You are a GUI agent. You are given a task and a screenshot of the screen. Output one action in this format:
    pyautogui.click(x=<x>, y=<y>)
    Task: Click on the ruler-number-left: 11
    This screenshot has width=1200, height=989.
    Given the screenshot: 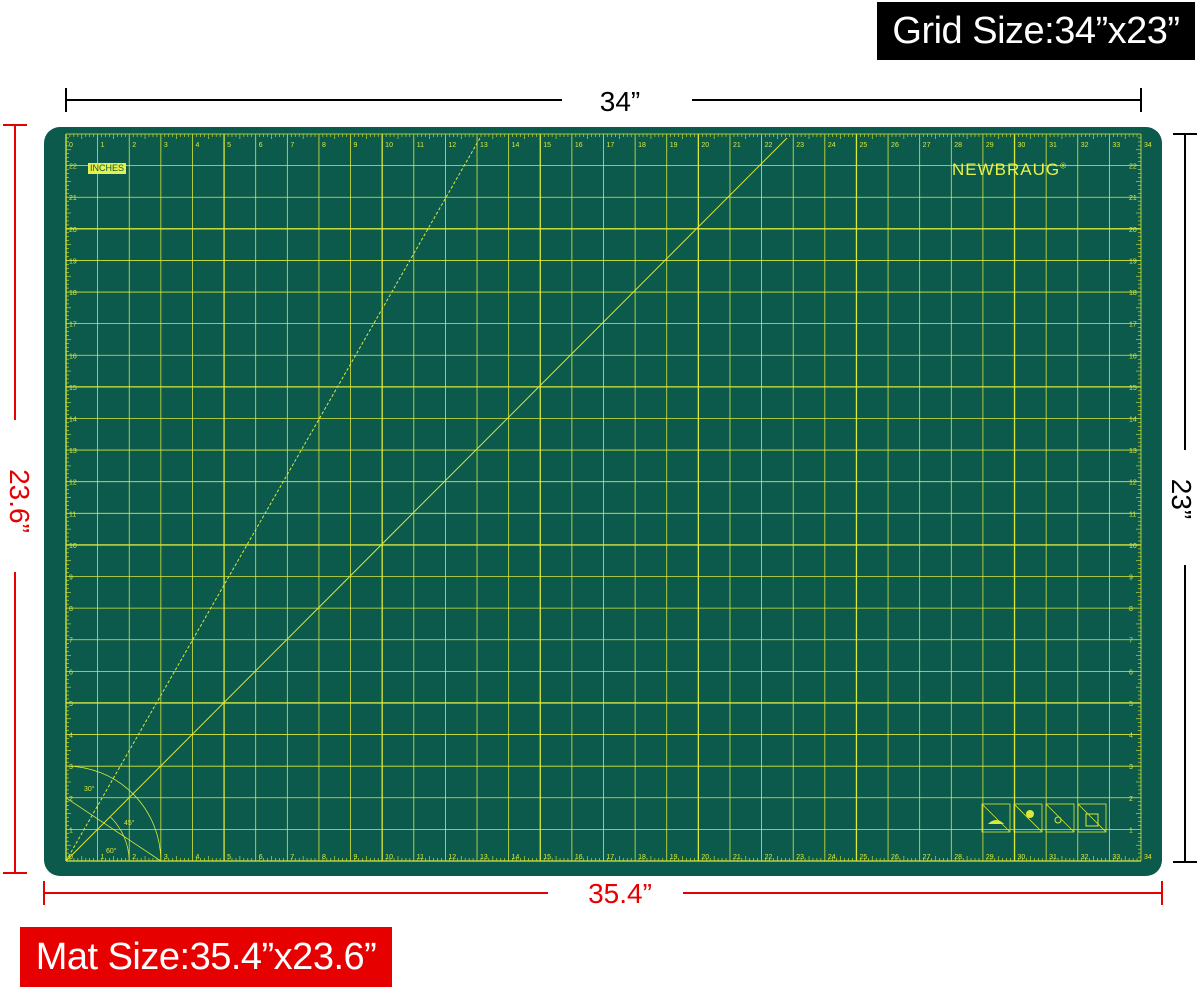 What is the action you would take?
    pyautogui.click(x=72, y=514)
    